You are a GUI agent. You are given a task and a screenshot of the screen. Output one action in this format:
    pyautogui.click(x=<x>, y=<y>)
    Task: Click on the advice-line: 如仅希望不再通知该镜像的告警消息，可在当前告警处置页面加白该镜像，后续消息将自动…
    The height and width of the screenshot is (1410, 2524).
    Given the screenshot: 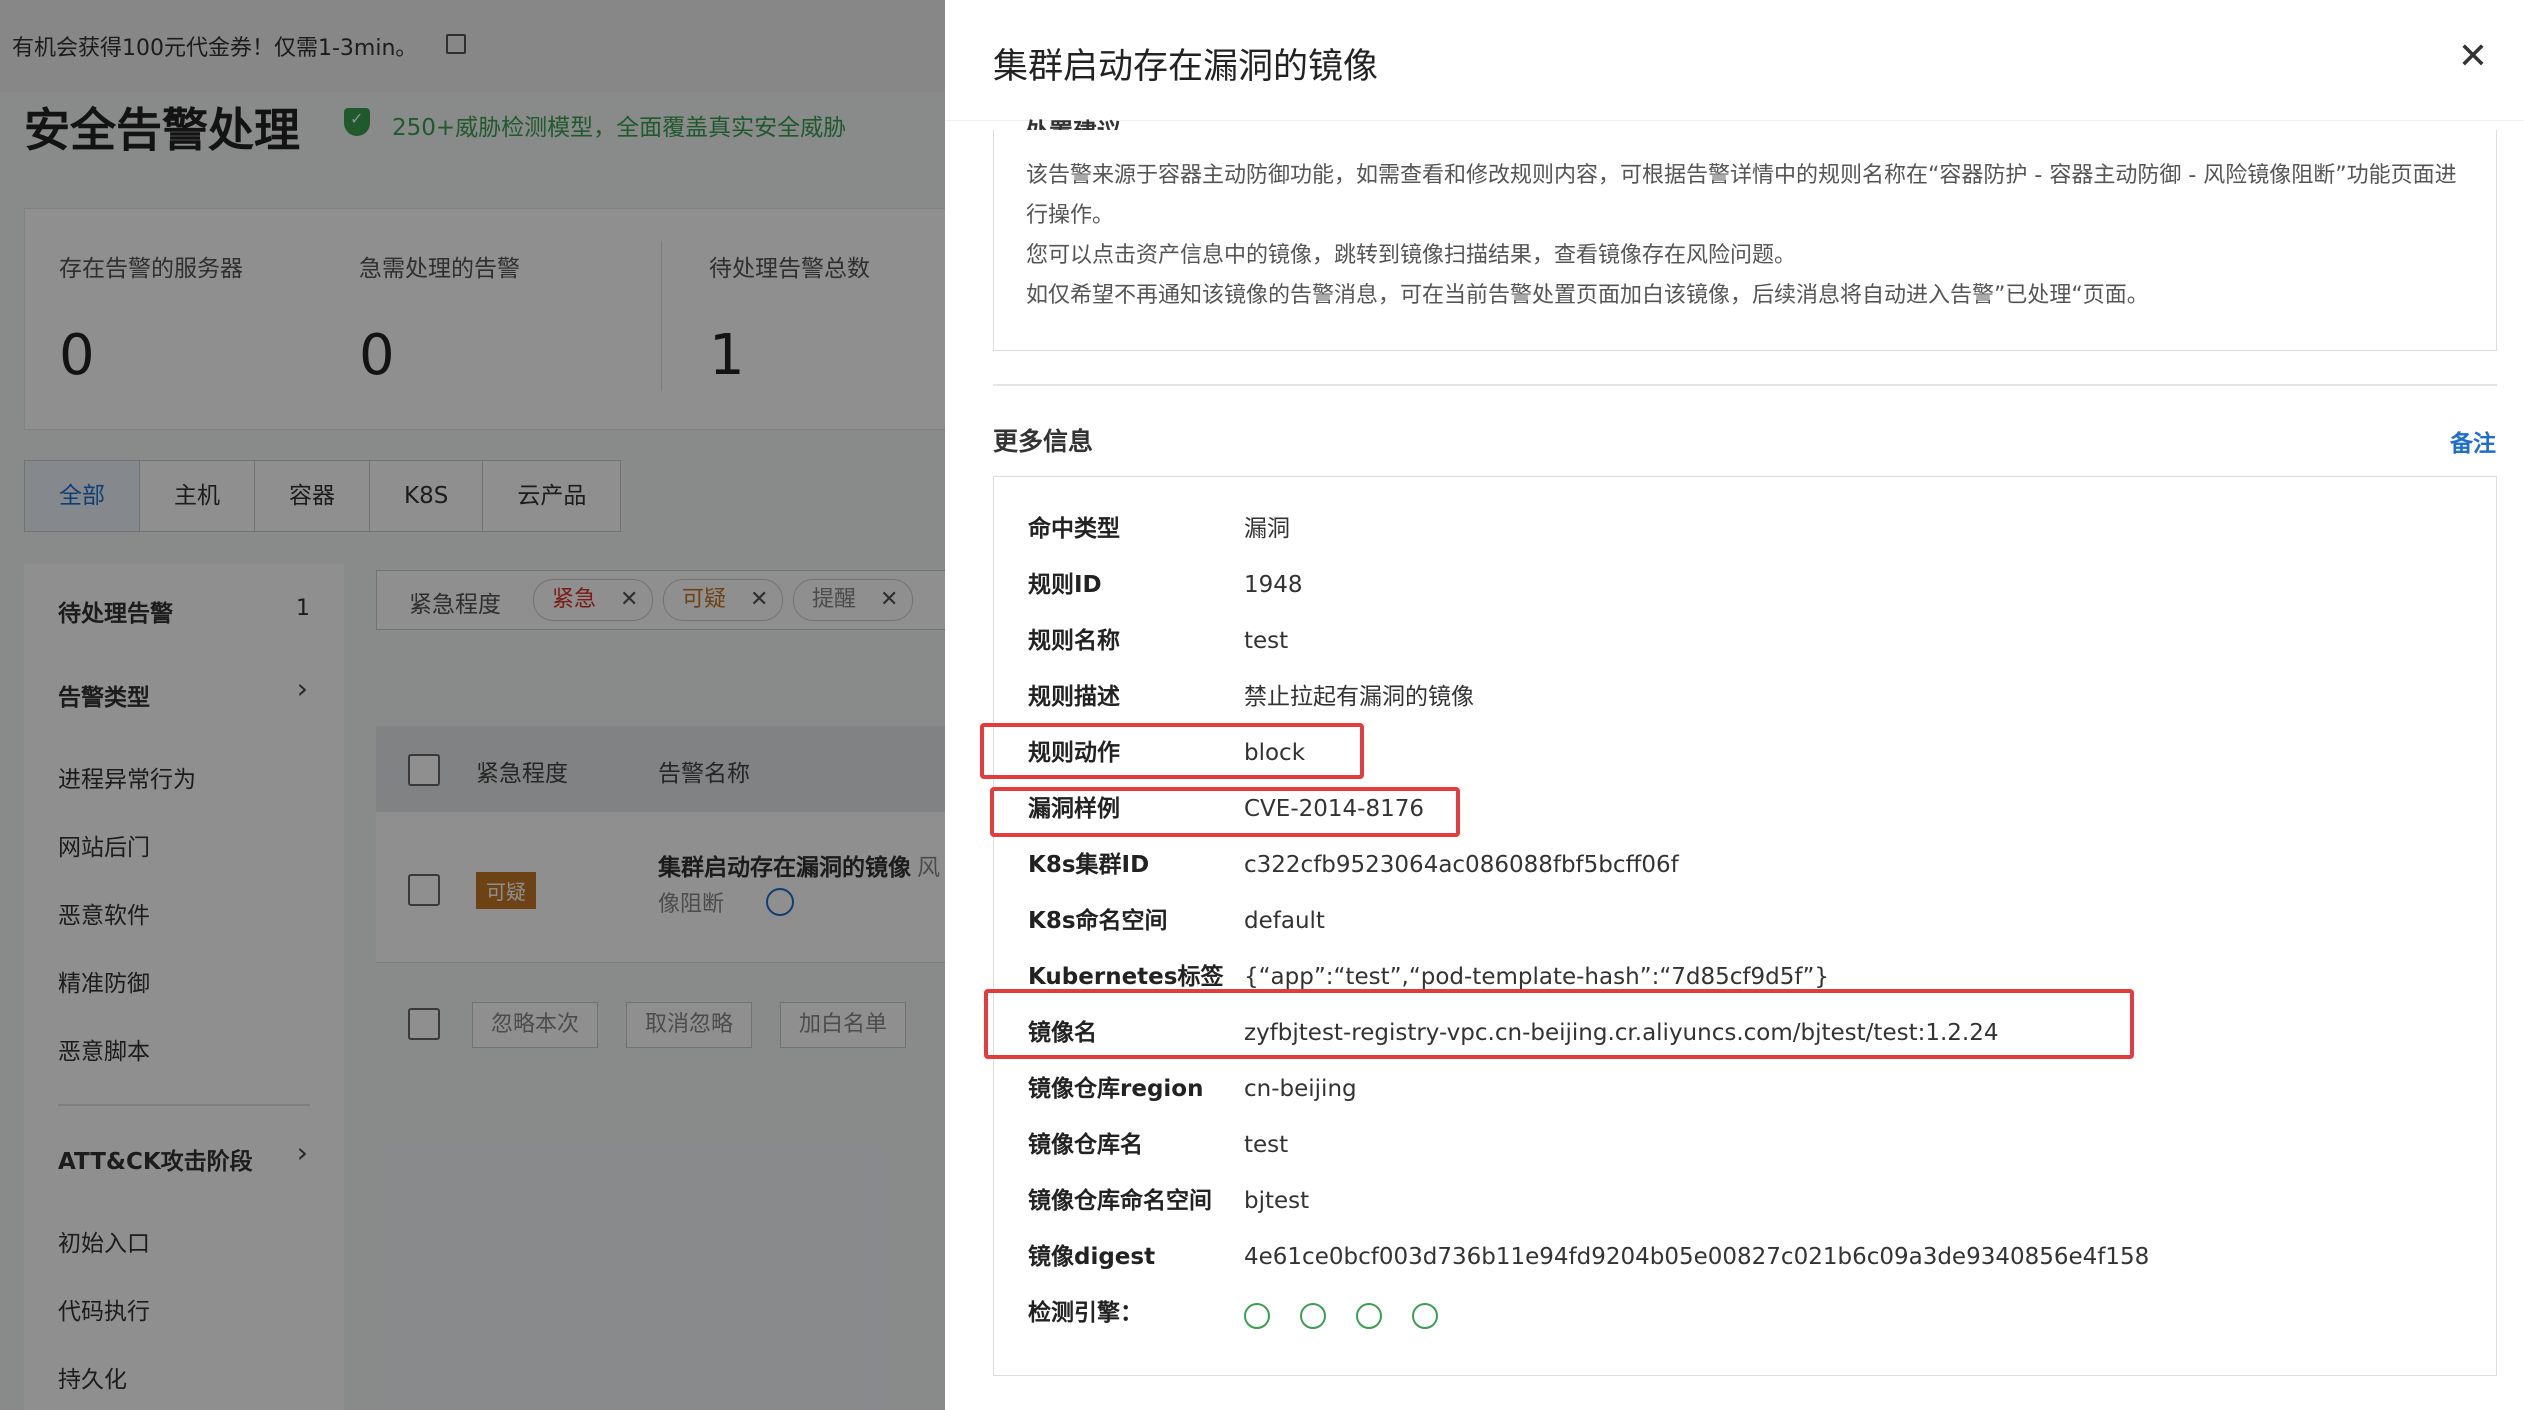 What is the action you would take?
    pyautogui.click(x=1587, y=295)
    